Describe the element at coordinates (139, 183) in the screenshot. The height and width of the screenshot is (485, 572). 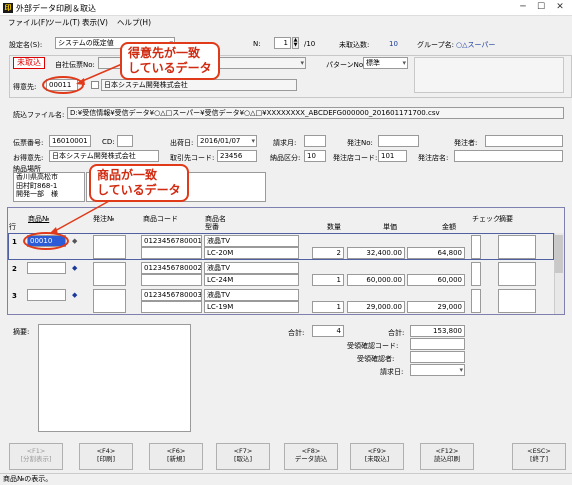
I see `product-callout: 商品が一致 しているデータ` at that location.